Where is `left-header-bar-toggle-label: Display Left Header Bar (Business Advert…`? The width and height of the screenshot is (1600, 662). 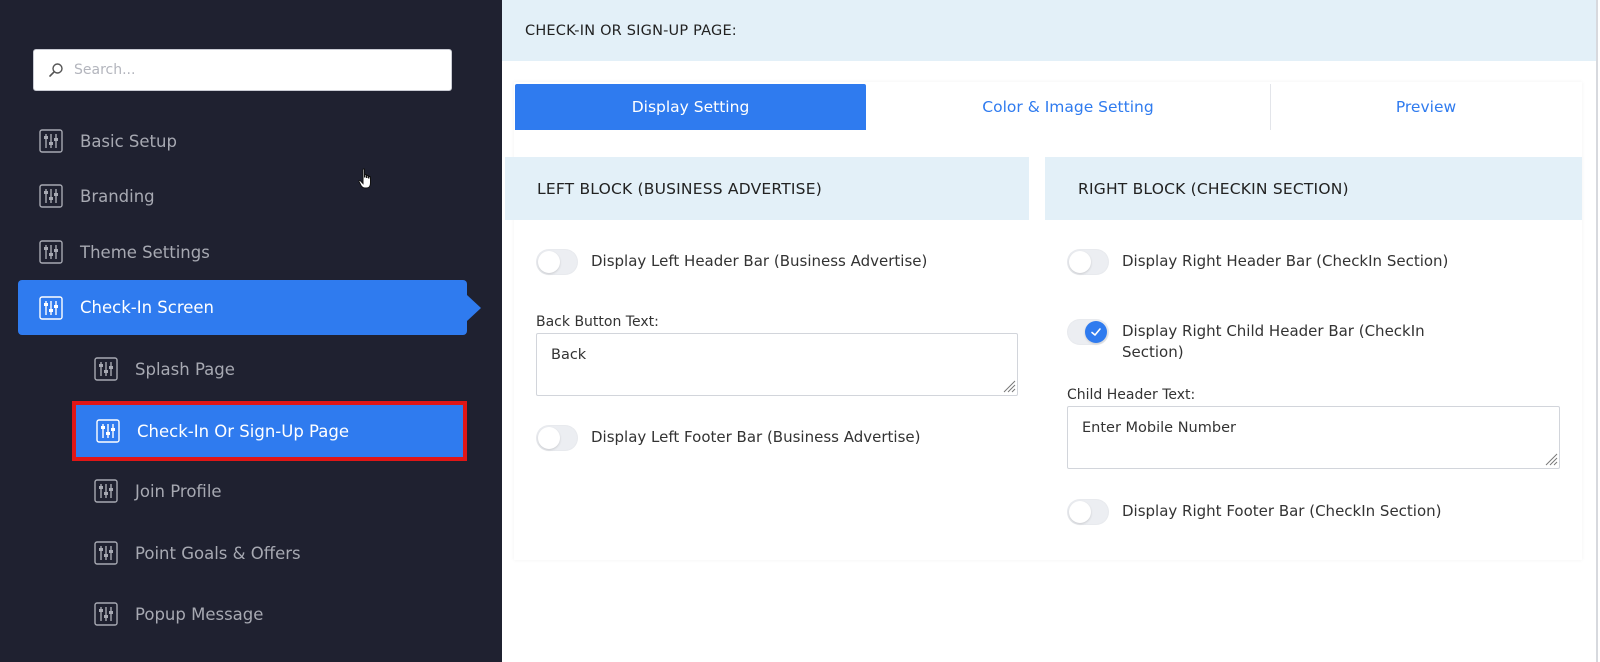 left-header-bar-toggle-label: Display Left Header Bar (Business Advert… is located at coordinates (759, 261).